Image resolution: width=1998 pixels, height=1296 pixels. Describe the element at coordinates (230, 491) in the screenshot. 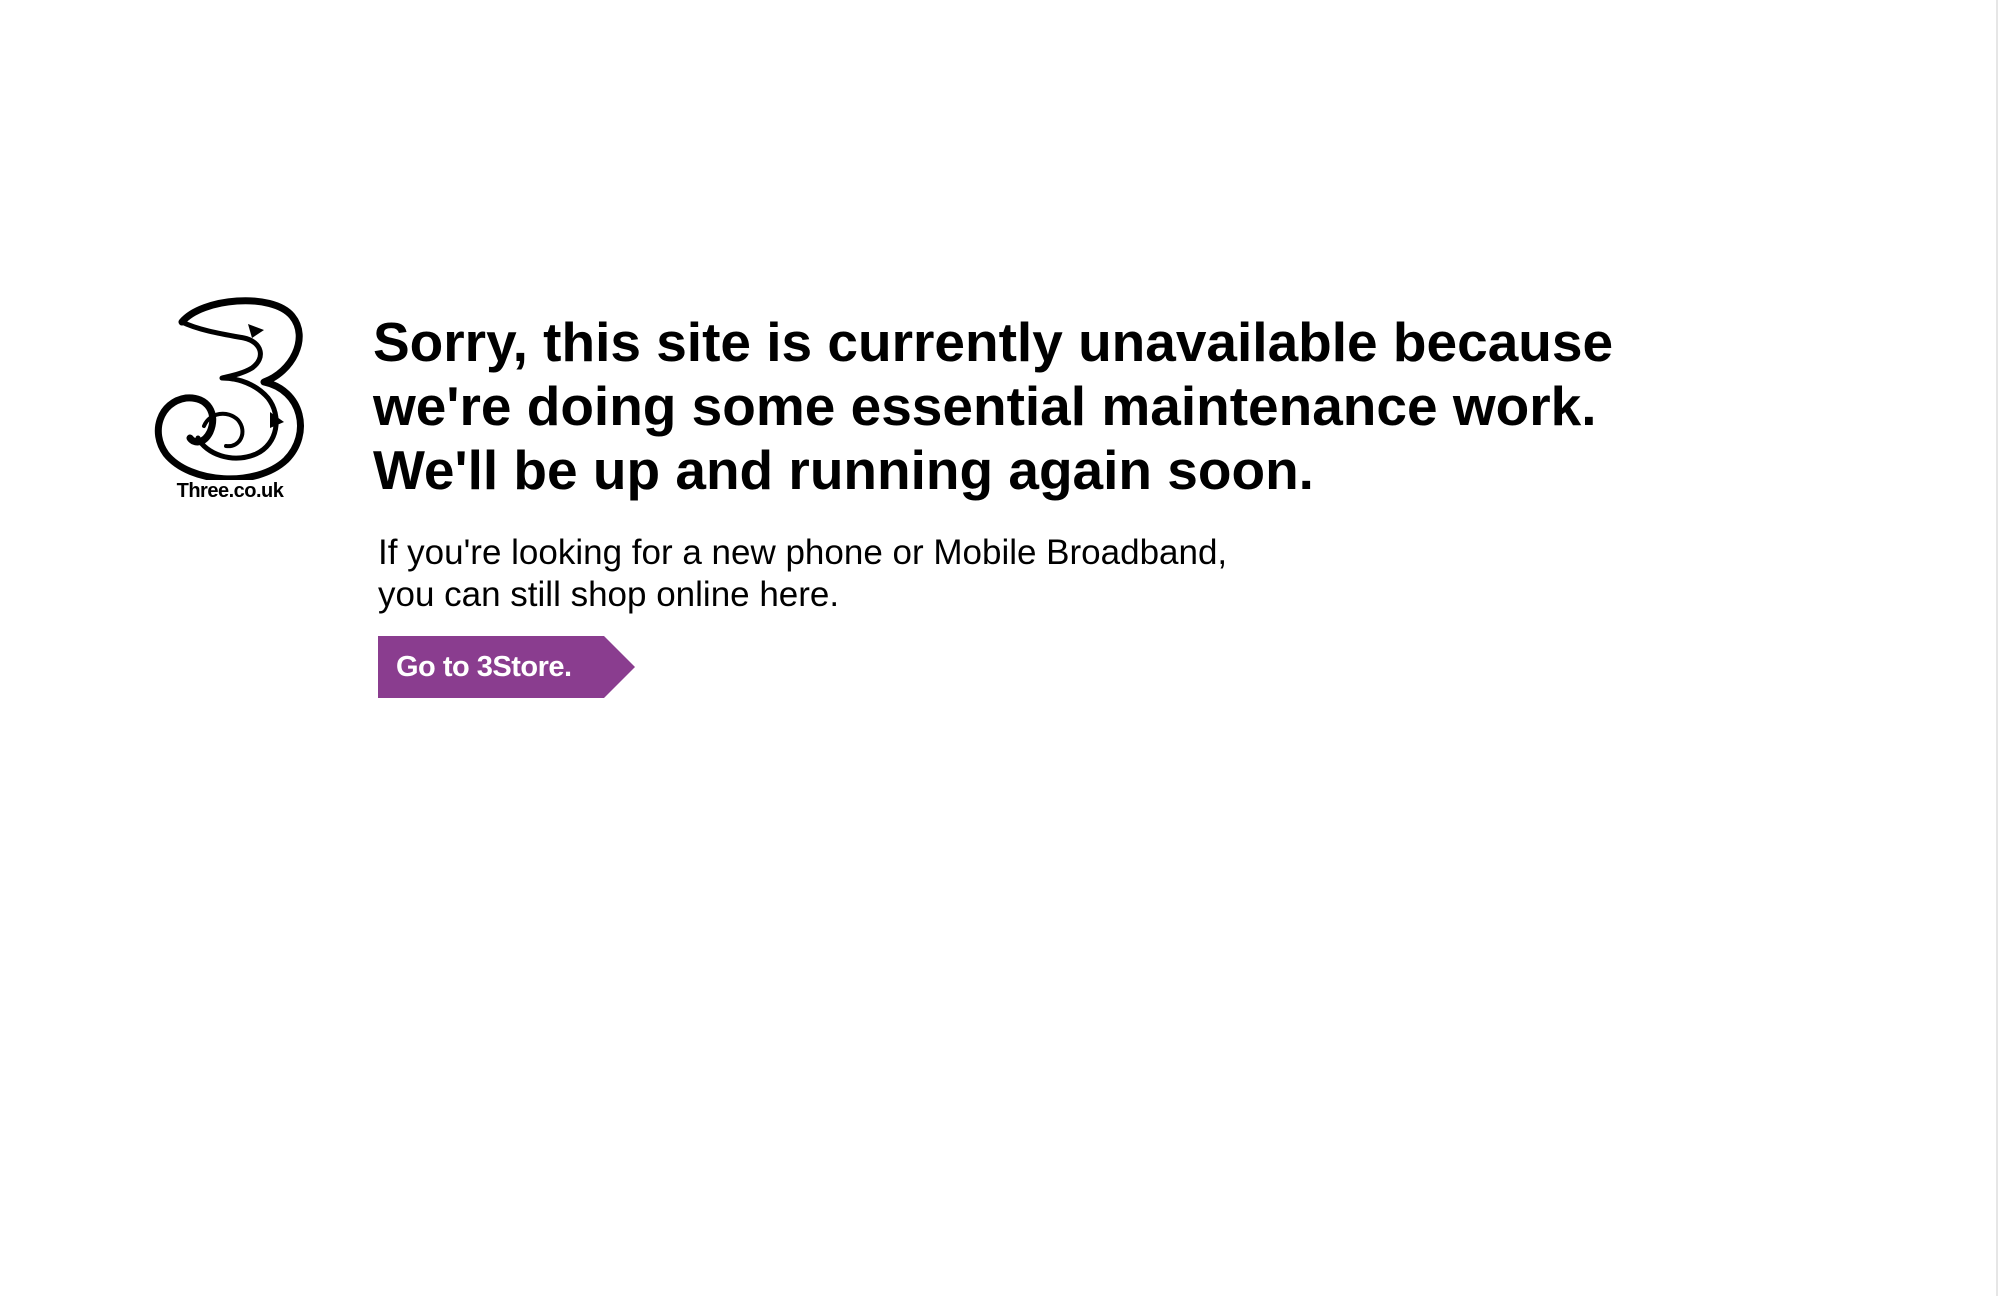

I see `logo-text: Three.co.uk` at that location.